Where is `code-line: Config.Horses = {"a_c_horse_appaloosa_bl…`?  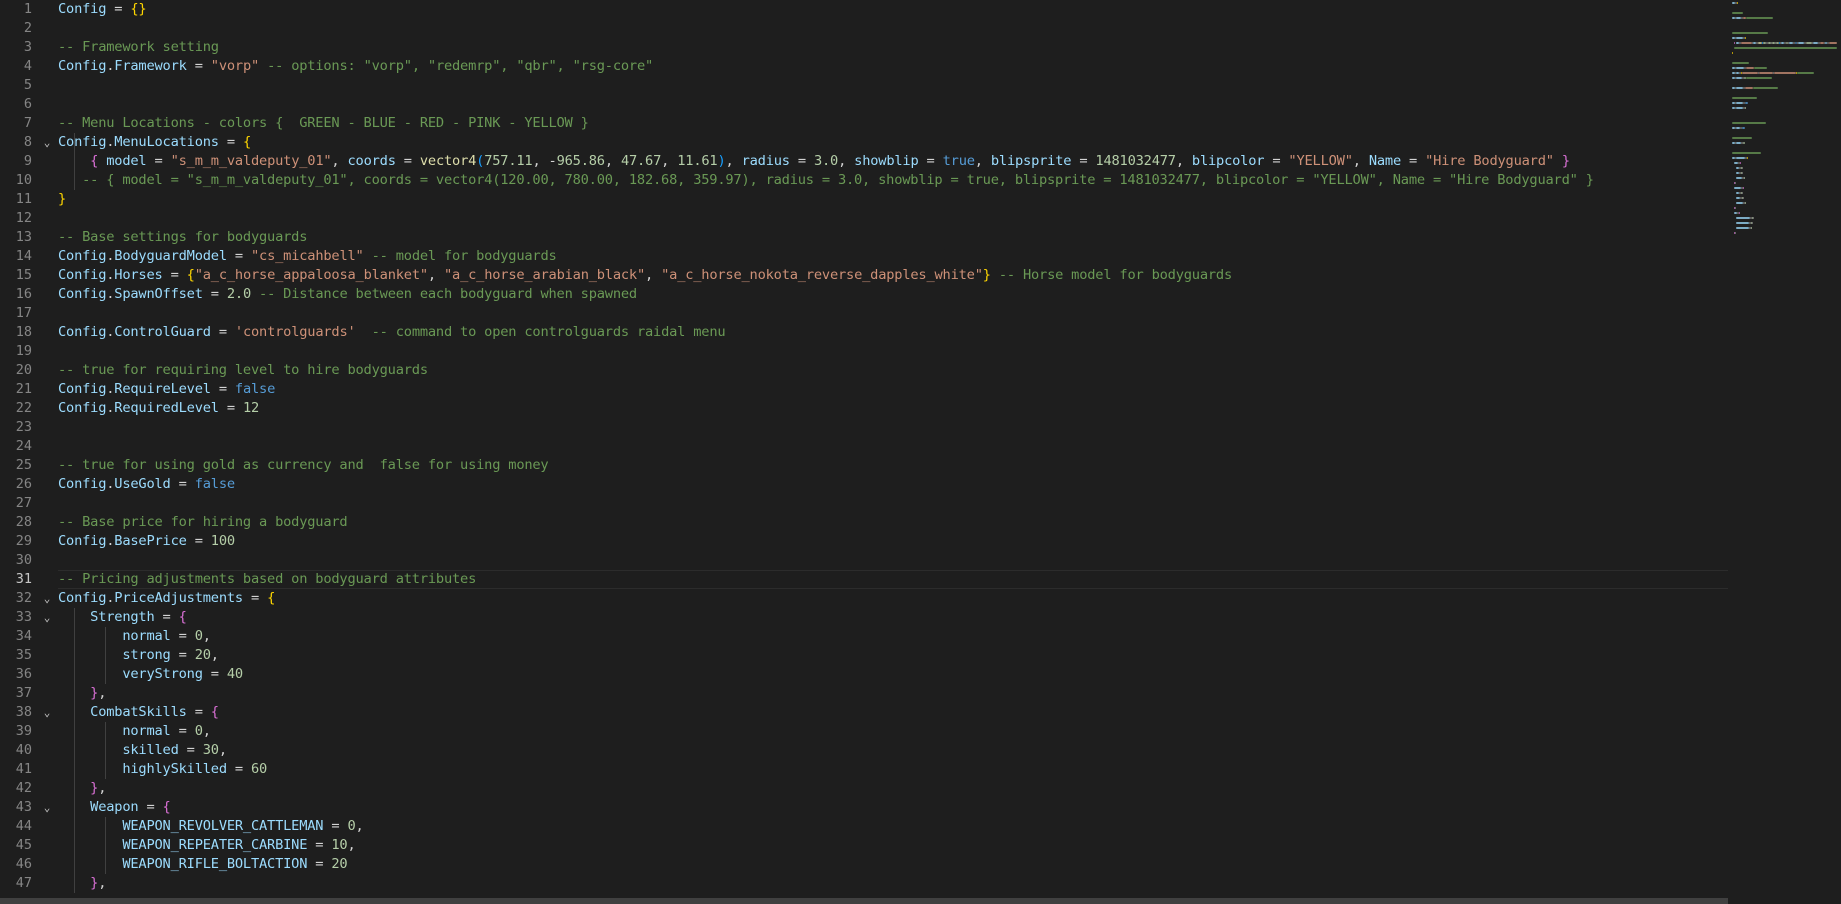
code-line: Config.Horses = {"a_c_horse_appaloosa_bl… is located at coordinates (645, 275).